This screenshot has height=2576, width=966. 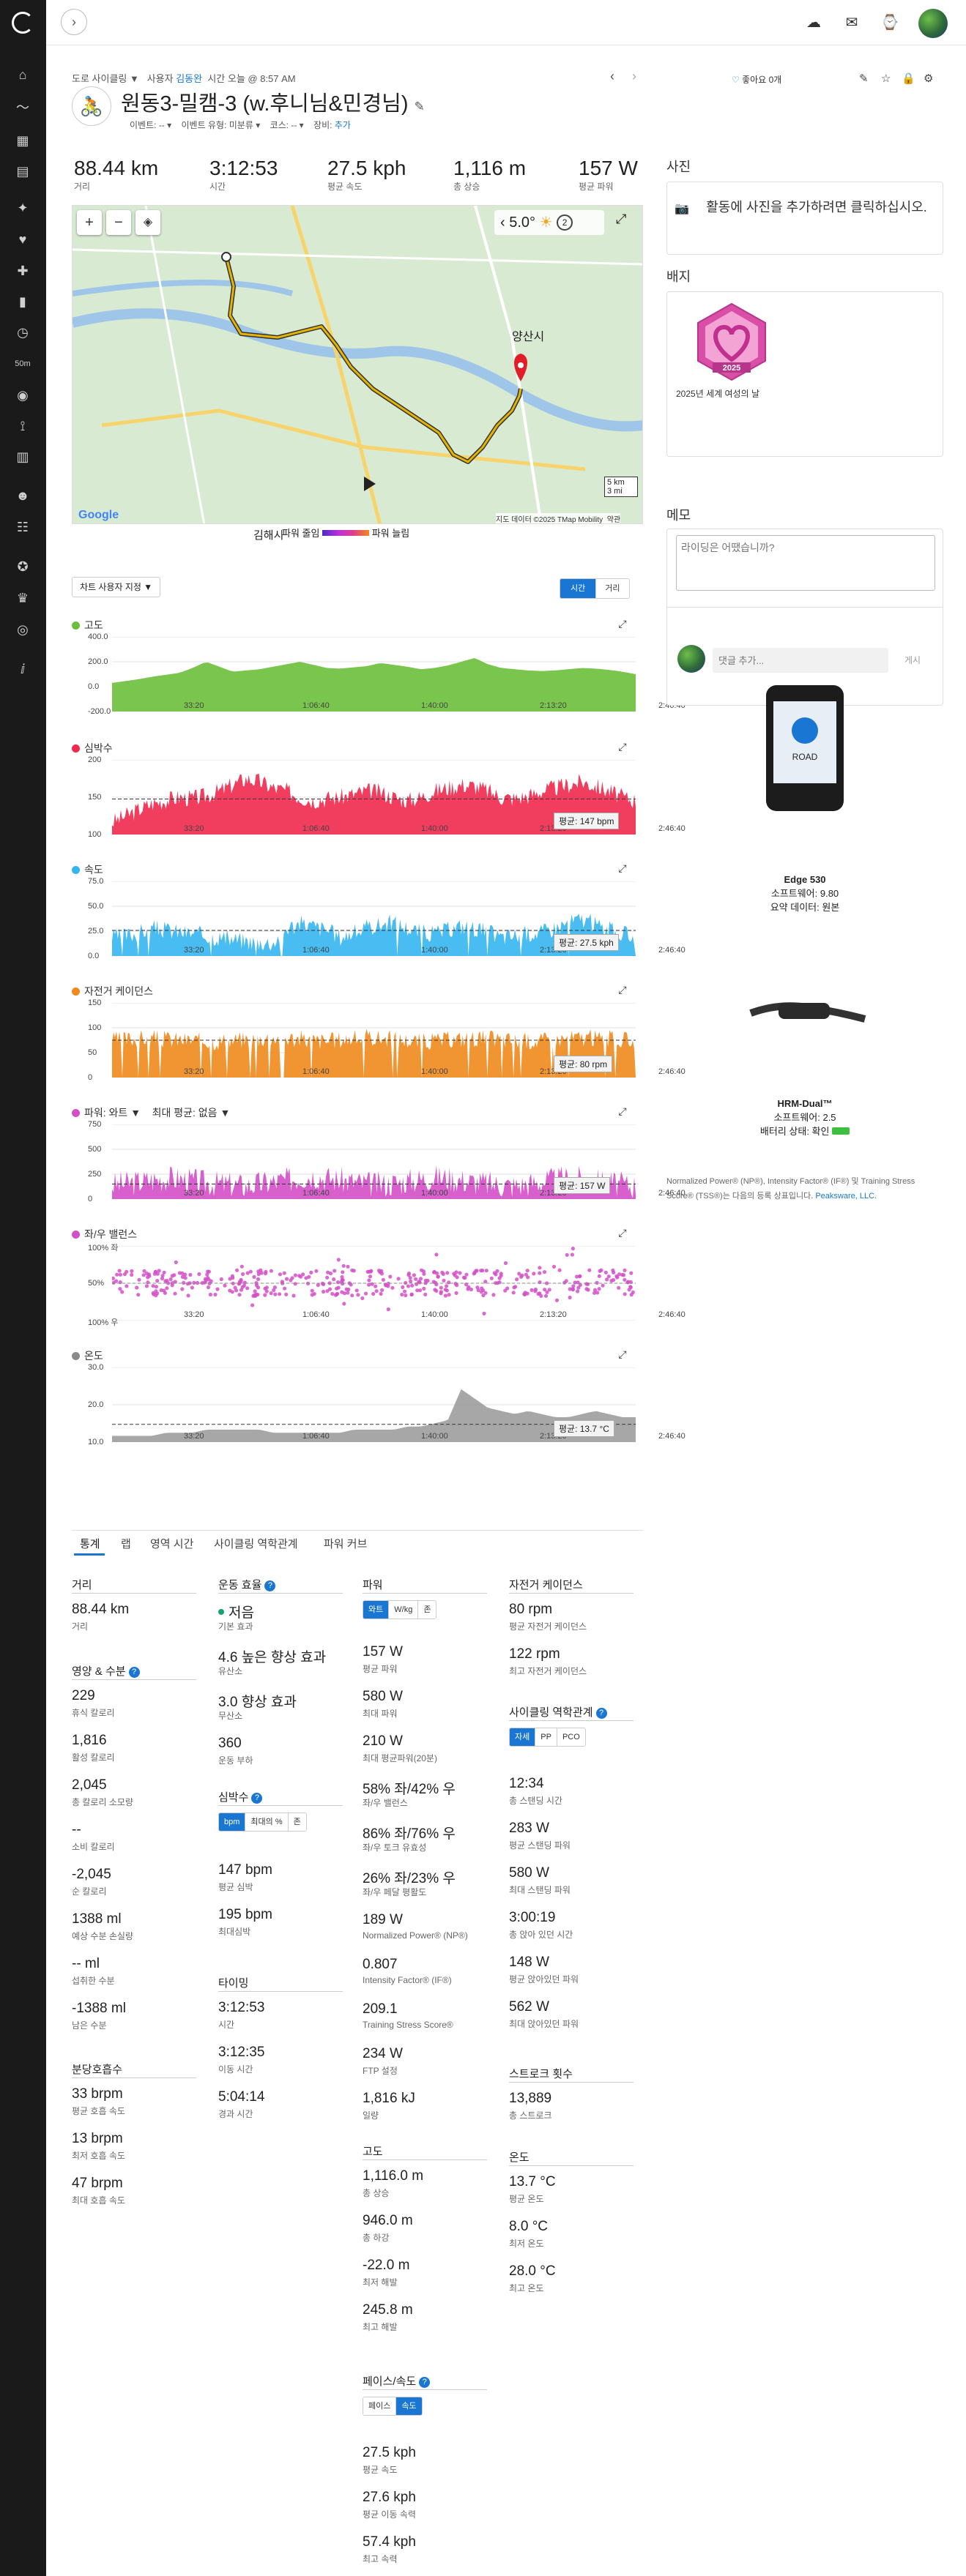 What do you see at coordinates (22, 208) in the screenshot?
I see `activities-icon: ✦` at bounding box center [22, 208].